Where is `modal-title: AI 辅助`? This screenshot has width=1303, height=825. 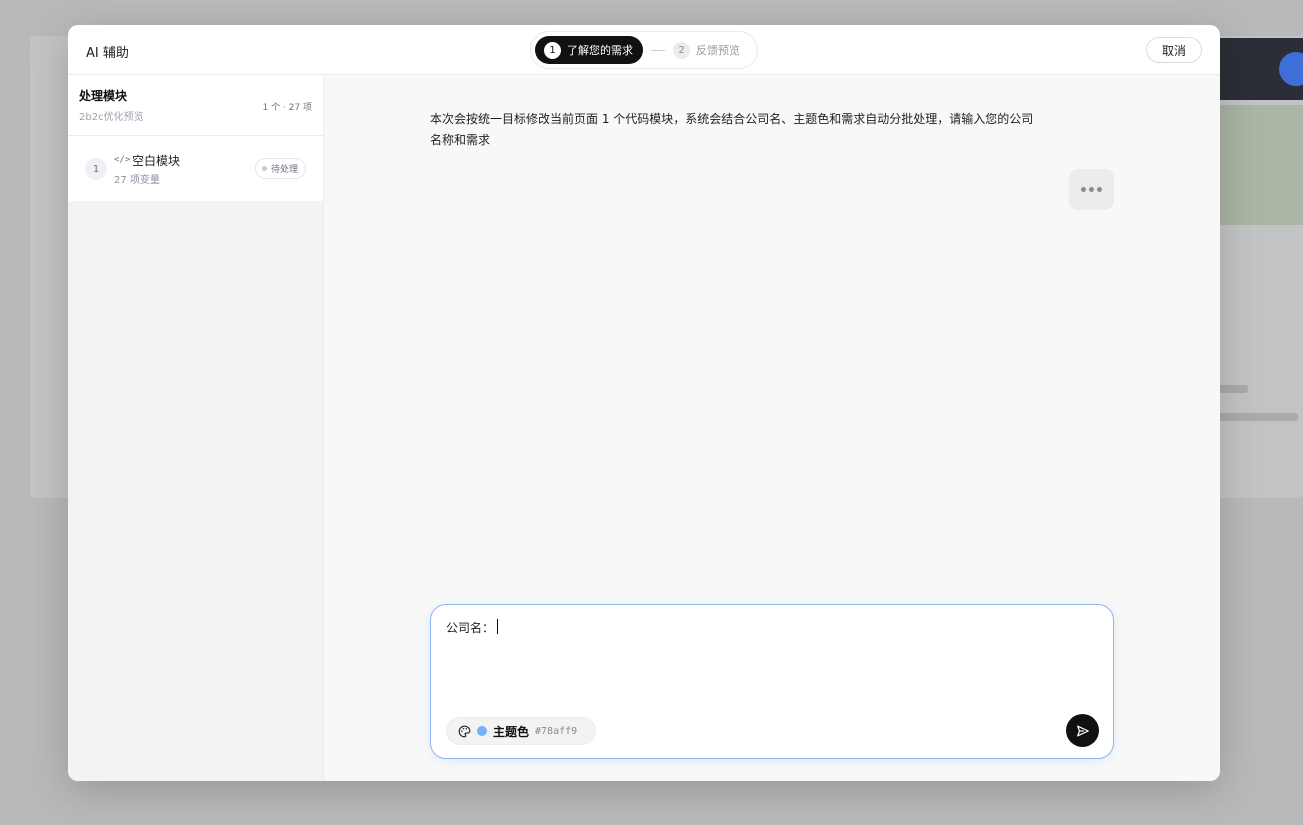 modal-title: AI 辅助 is located at coordinates (107, 53).